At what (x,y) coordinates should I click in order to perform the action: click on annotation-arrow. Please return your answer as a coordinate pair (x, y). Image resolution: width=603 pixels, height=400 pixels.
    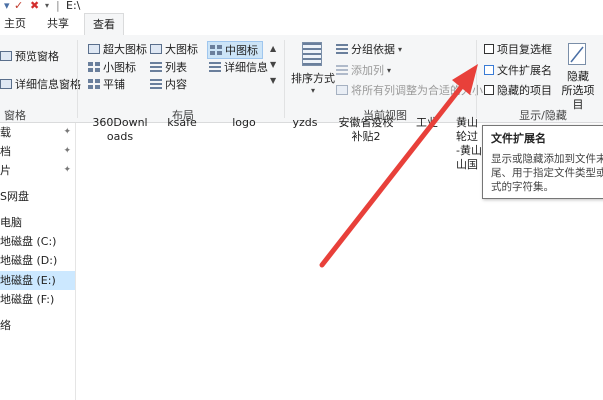
    Looking at the image, I should click on (398, 166).